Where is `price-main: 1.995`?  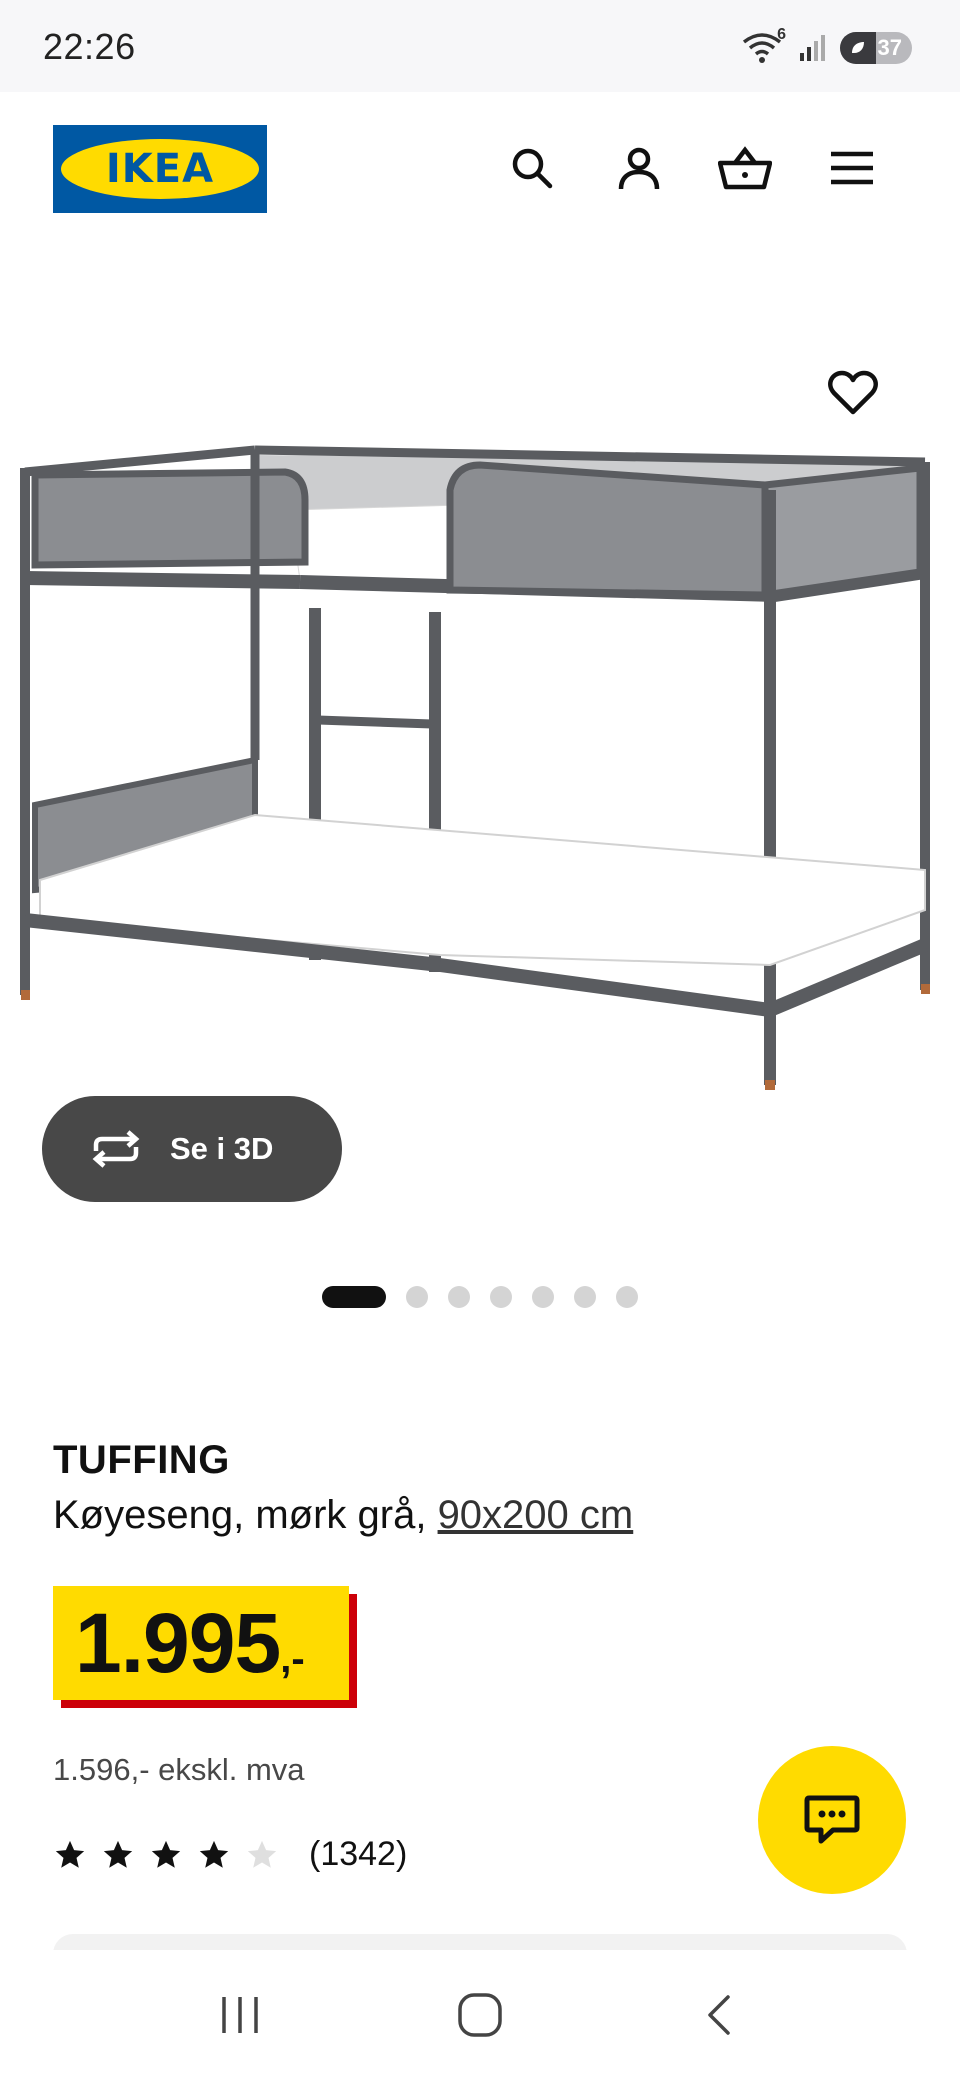 price-main: 1.995 is located at coordinates (178, 1642).